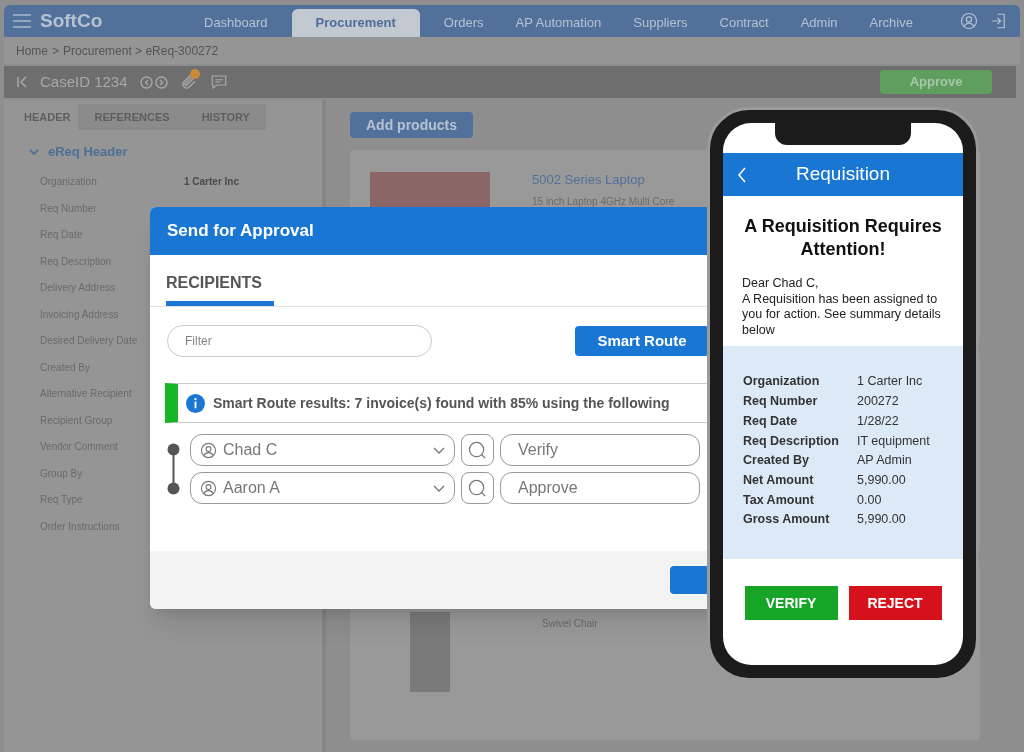 This screenshot has width=1024, height=752. I want to click on breadcrumb-item: Procurement > eReq-300272, so click(141, 50).